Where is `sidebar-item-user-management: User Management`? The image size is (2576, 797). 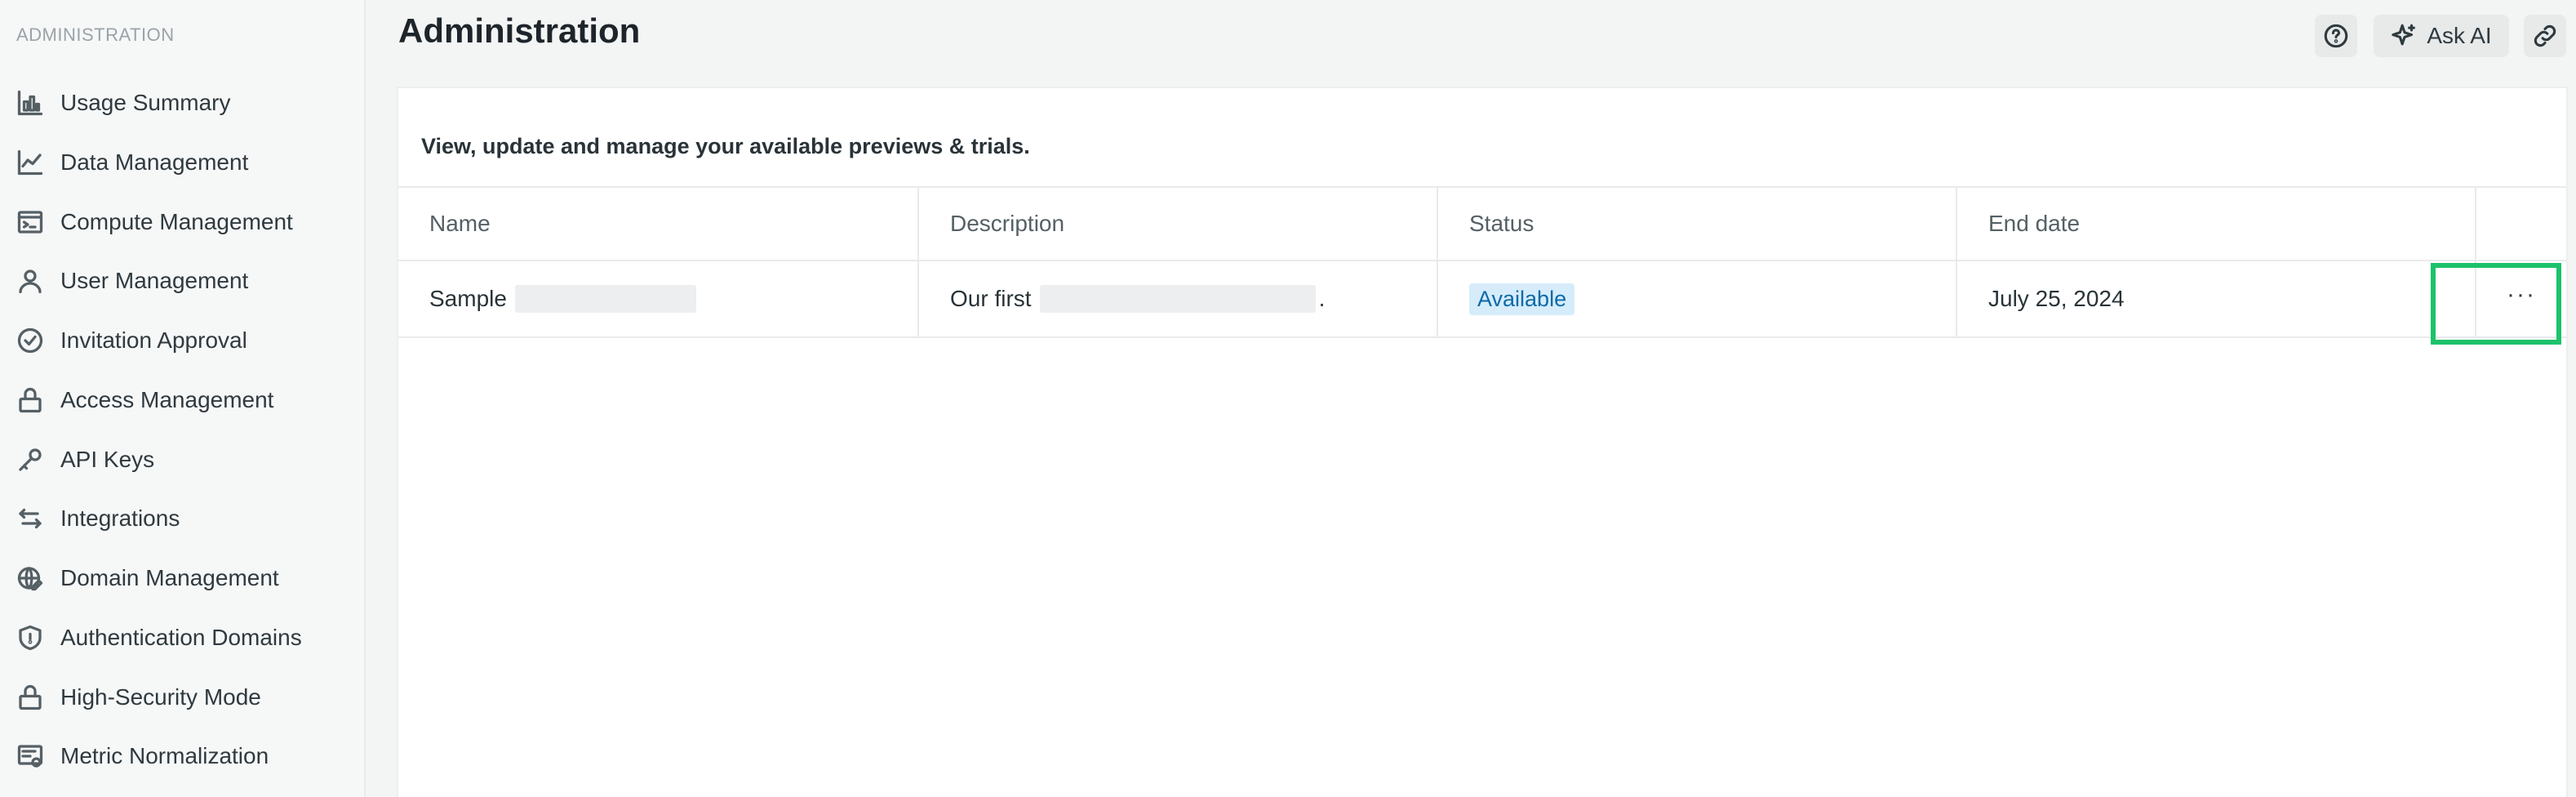 sidebar-item-user-management: User Management is located at coordinates (182, 281).